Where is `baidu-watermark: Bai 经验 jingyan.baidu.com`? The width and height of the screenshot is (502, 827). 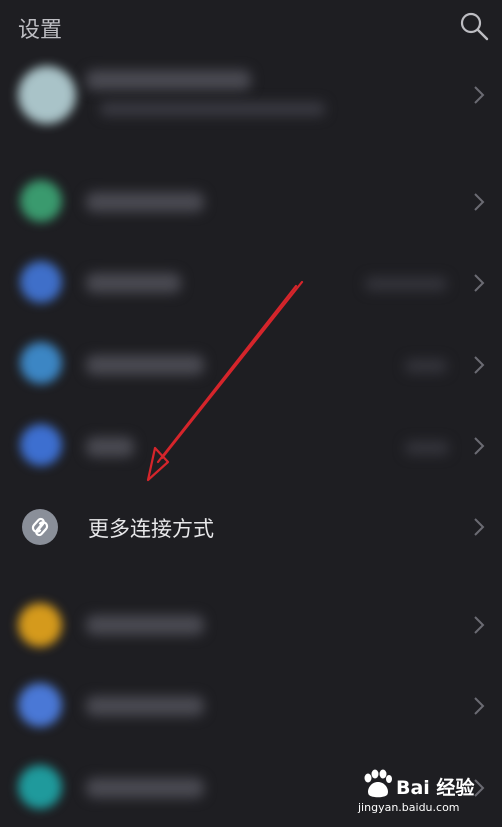 baidu-watermark: Bai 经验 jingyan.baidu.com is located at coordinates (423, 794).